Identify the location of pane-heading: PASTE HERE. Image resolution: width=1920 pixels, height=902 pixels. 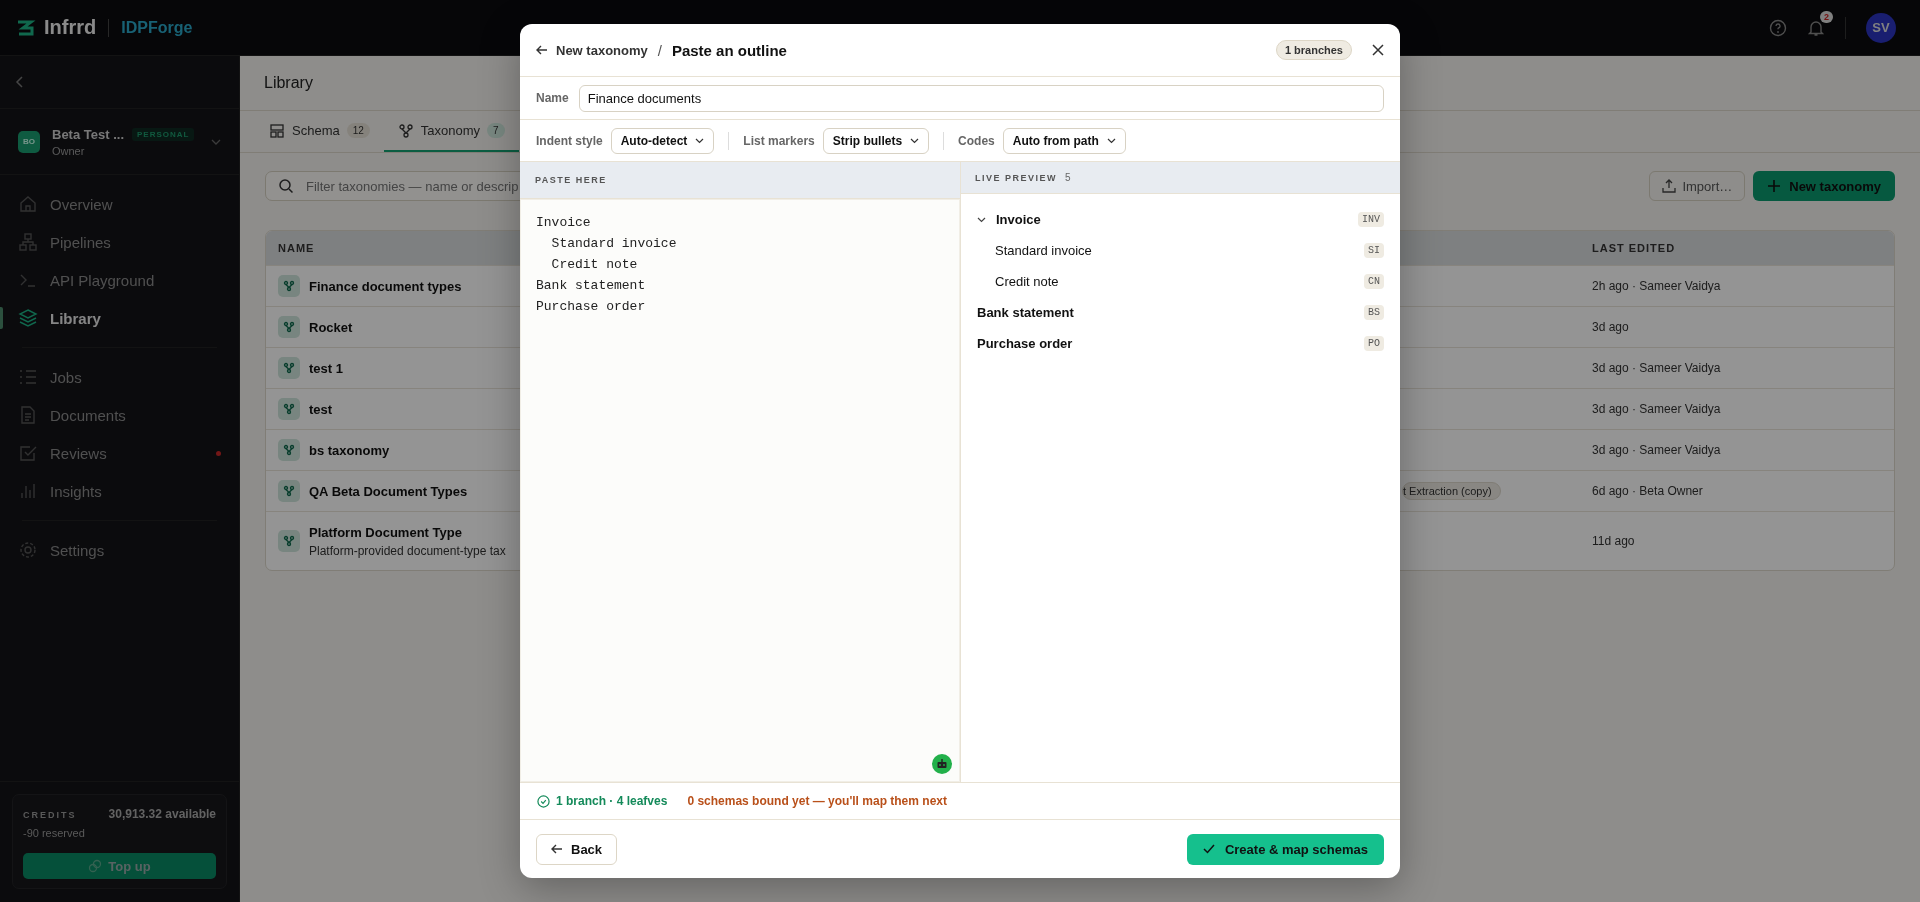
(571, 180).